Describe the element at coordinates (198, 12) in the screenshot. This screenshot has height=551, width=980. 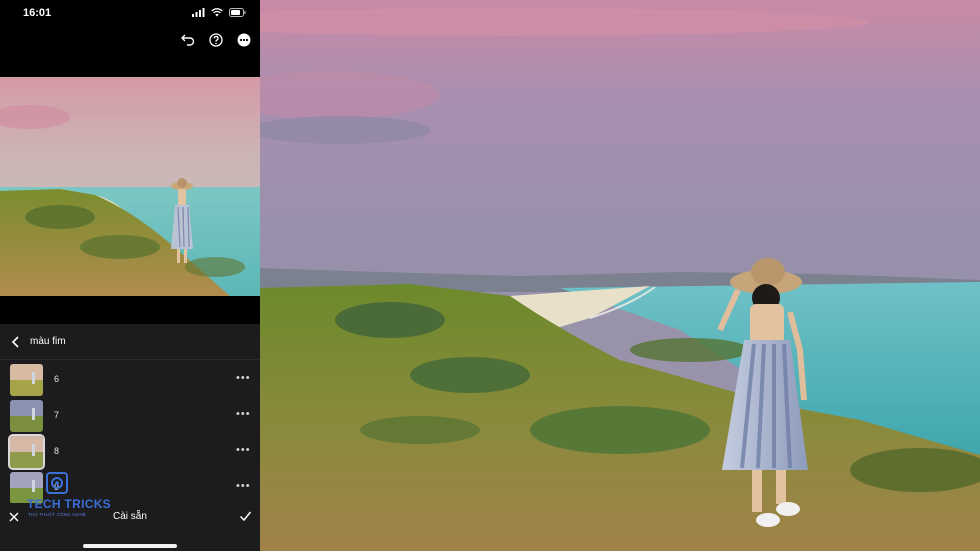
I see `signal-icon` at that location.